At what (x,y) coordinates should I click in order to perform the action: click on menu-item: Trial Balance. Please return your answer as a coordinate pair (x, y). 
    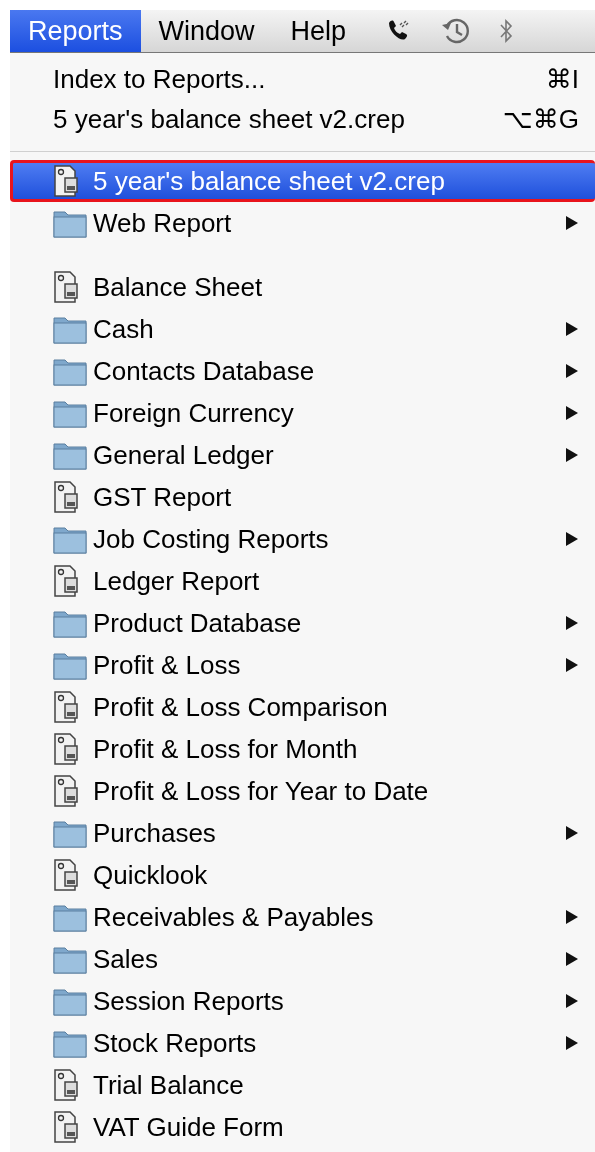
    Looking at the image, I should click on (302, 1085).